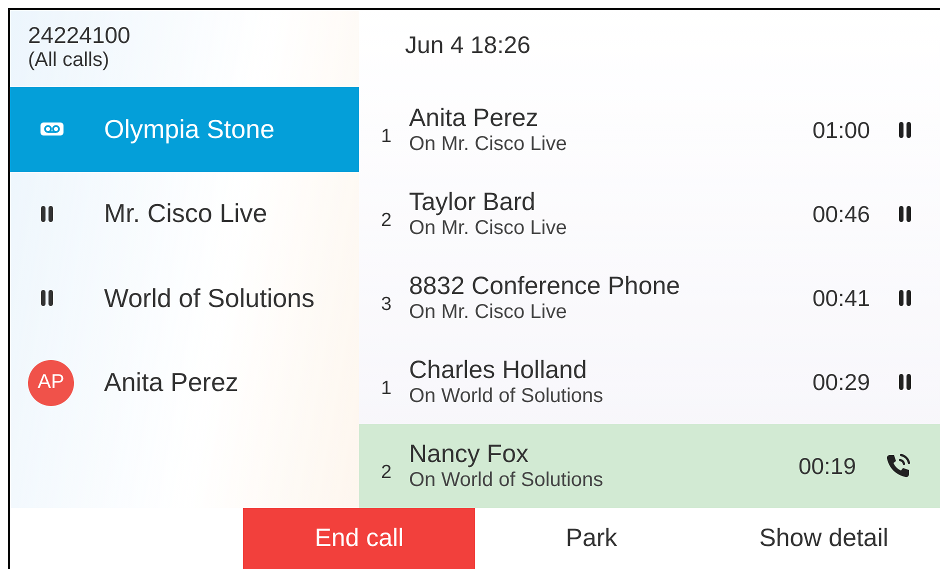  I want to click on softkey-button: Park, so click(591, 538).